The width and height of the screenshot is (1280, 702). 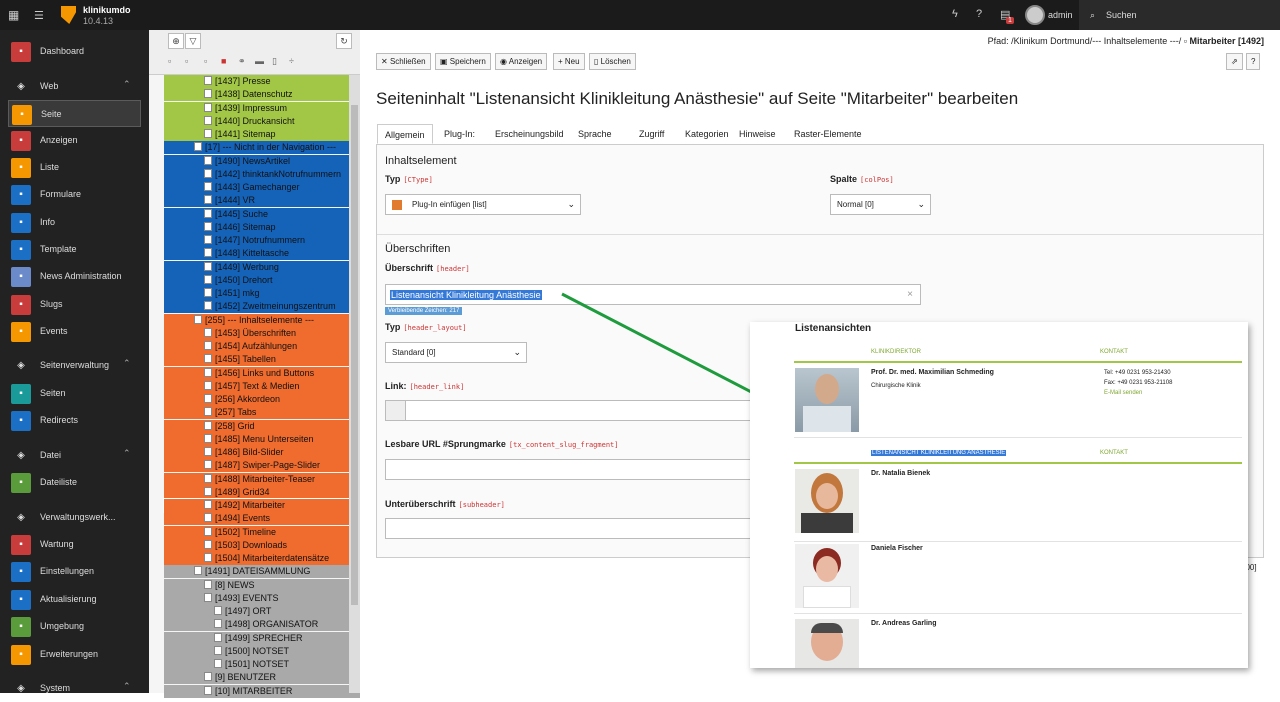 I want to click on new-button: + Neu, so click(x=569, y=61).